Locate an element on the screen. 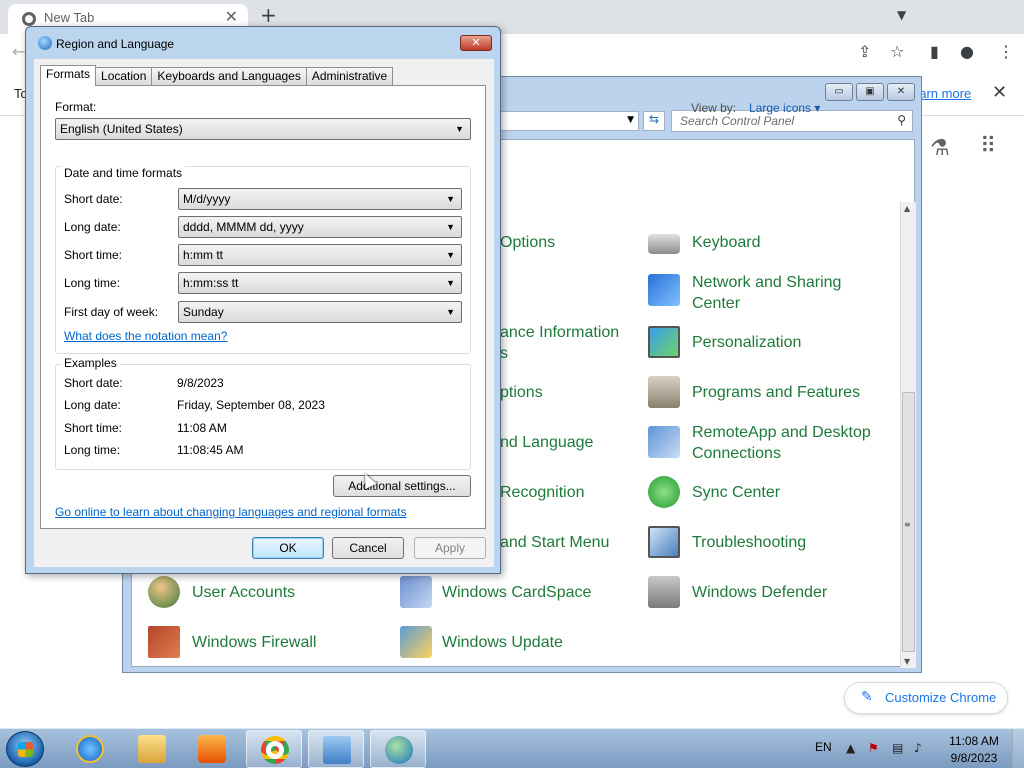  cp-item-personalization: Personalization is located at coordinates (746, 342).